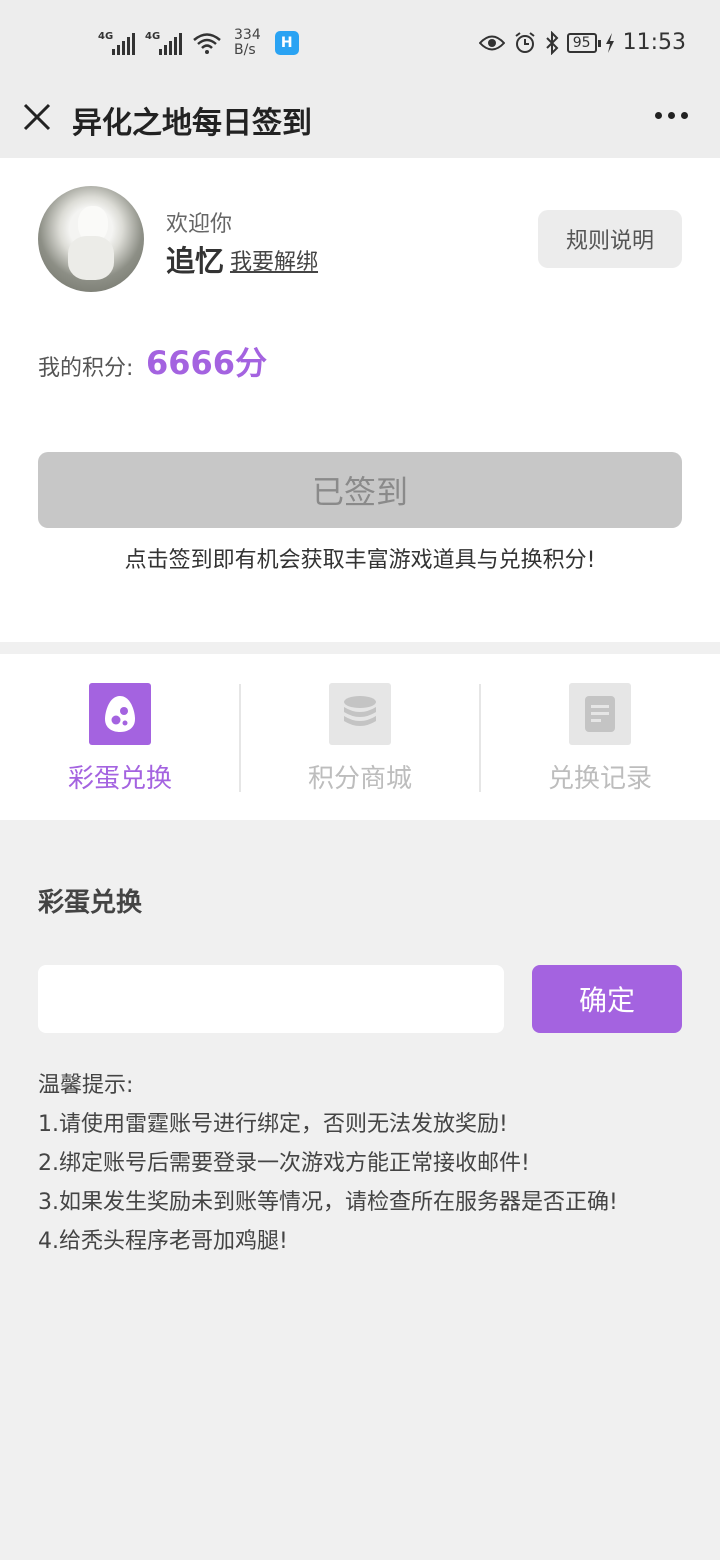 The image size is (720, 1560). What do you see at coordinates (207, 43) in the screenshot?
I see `wifi-icon` at bounding box center [207, 43].